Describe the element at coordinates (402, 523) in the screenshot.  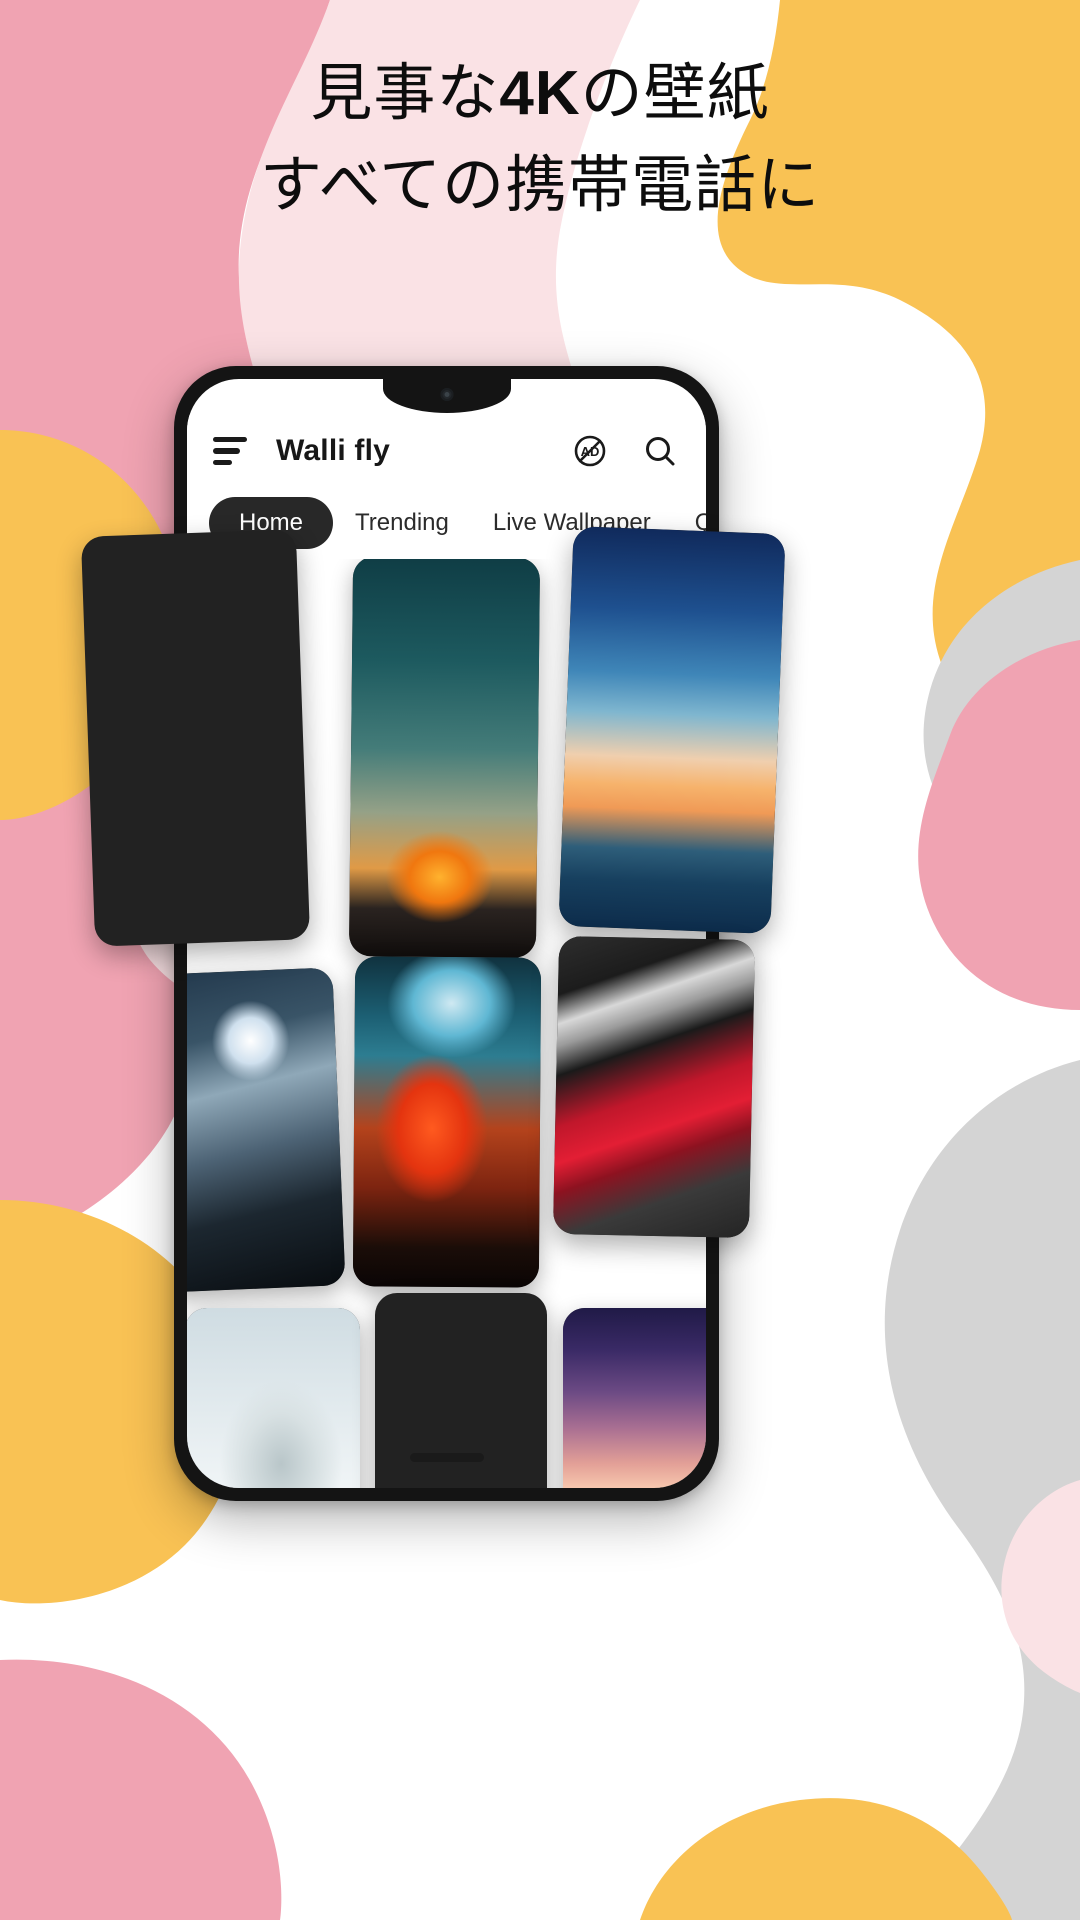
I see `tab-trending: Trending` at that location.